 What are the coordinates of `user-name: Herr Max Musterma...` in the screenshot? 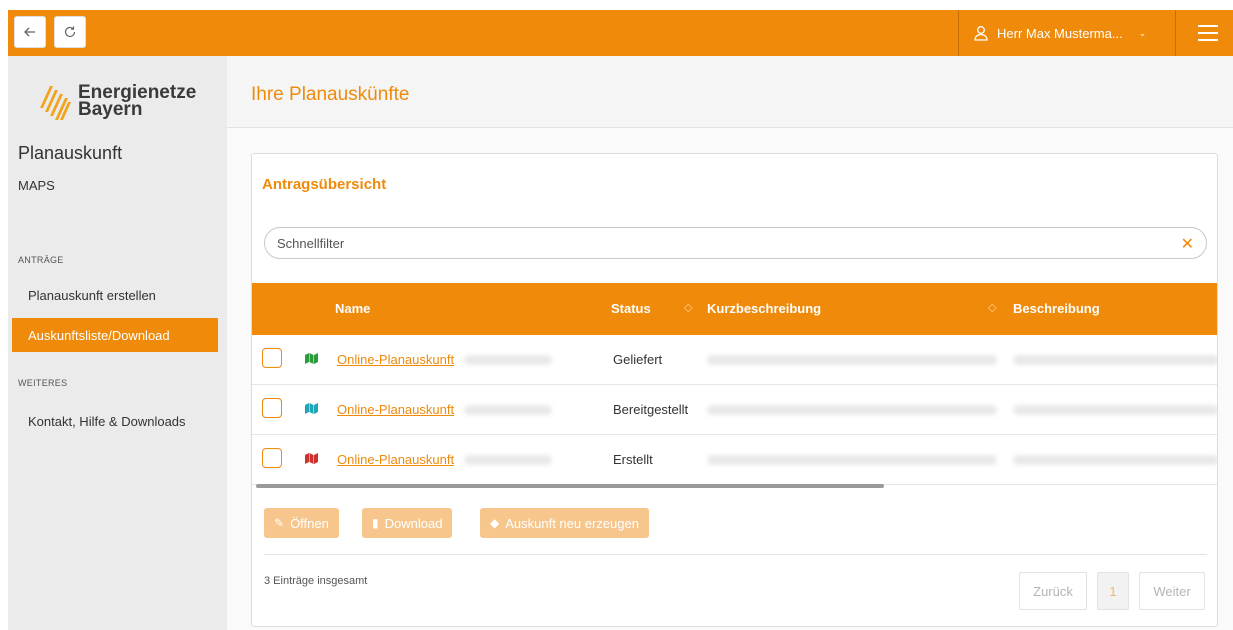 It's located at (1060, 33).